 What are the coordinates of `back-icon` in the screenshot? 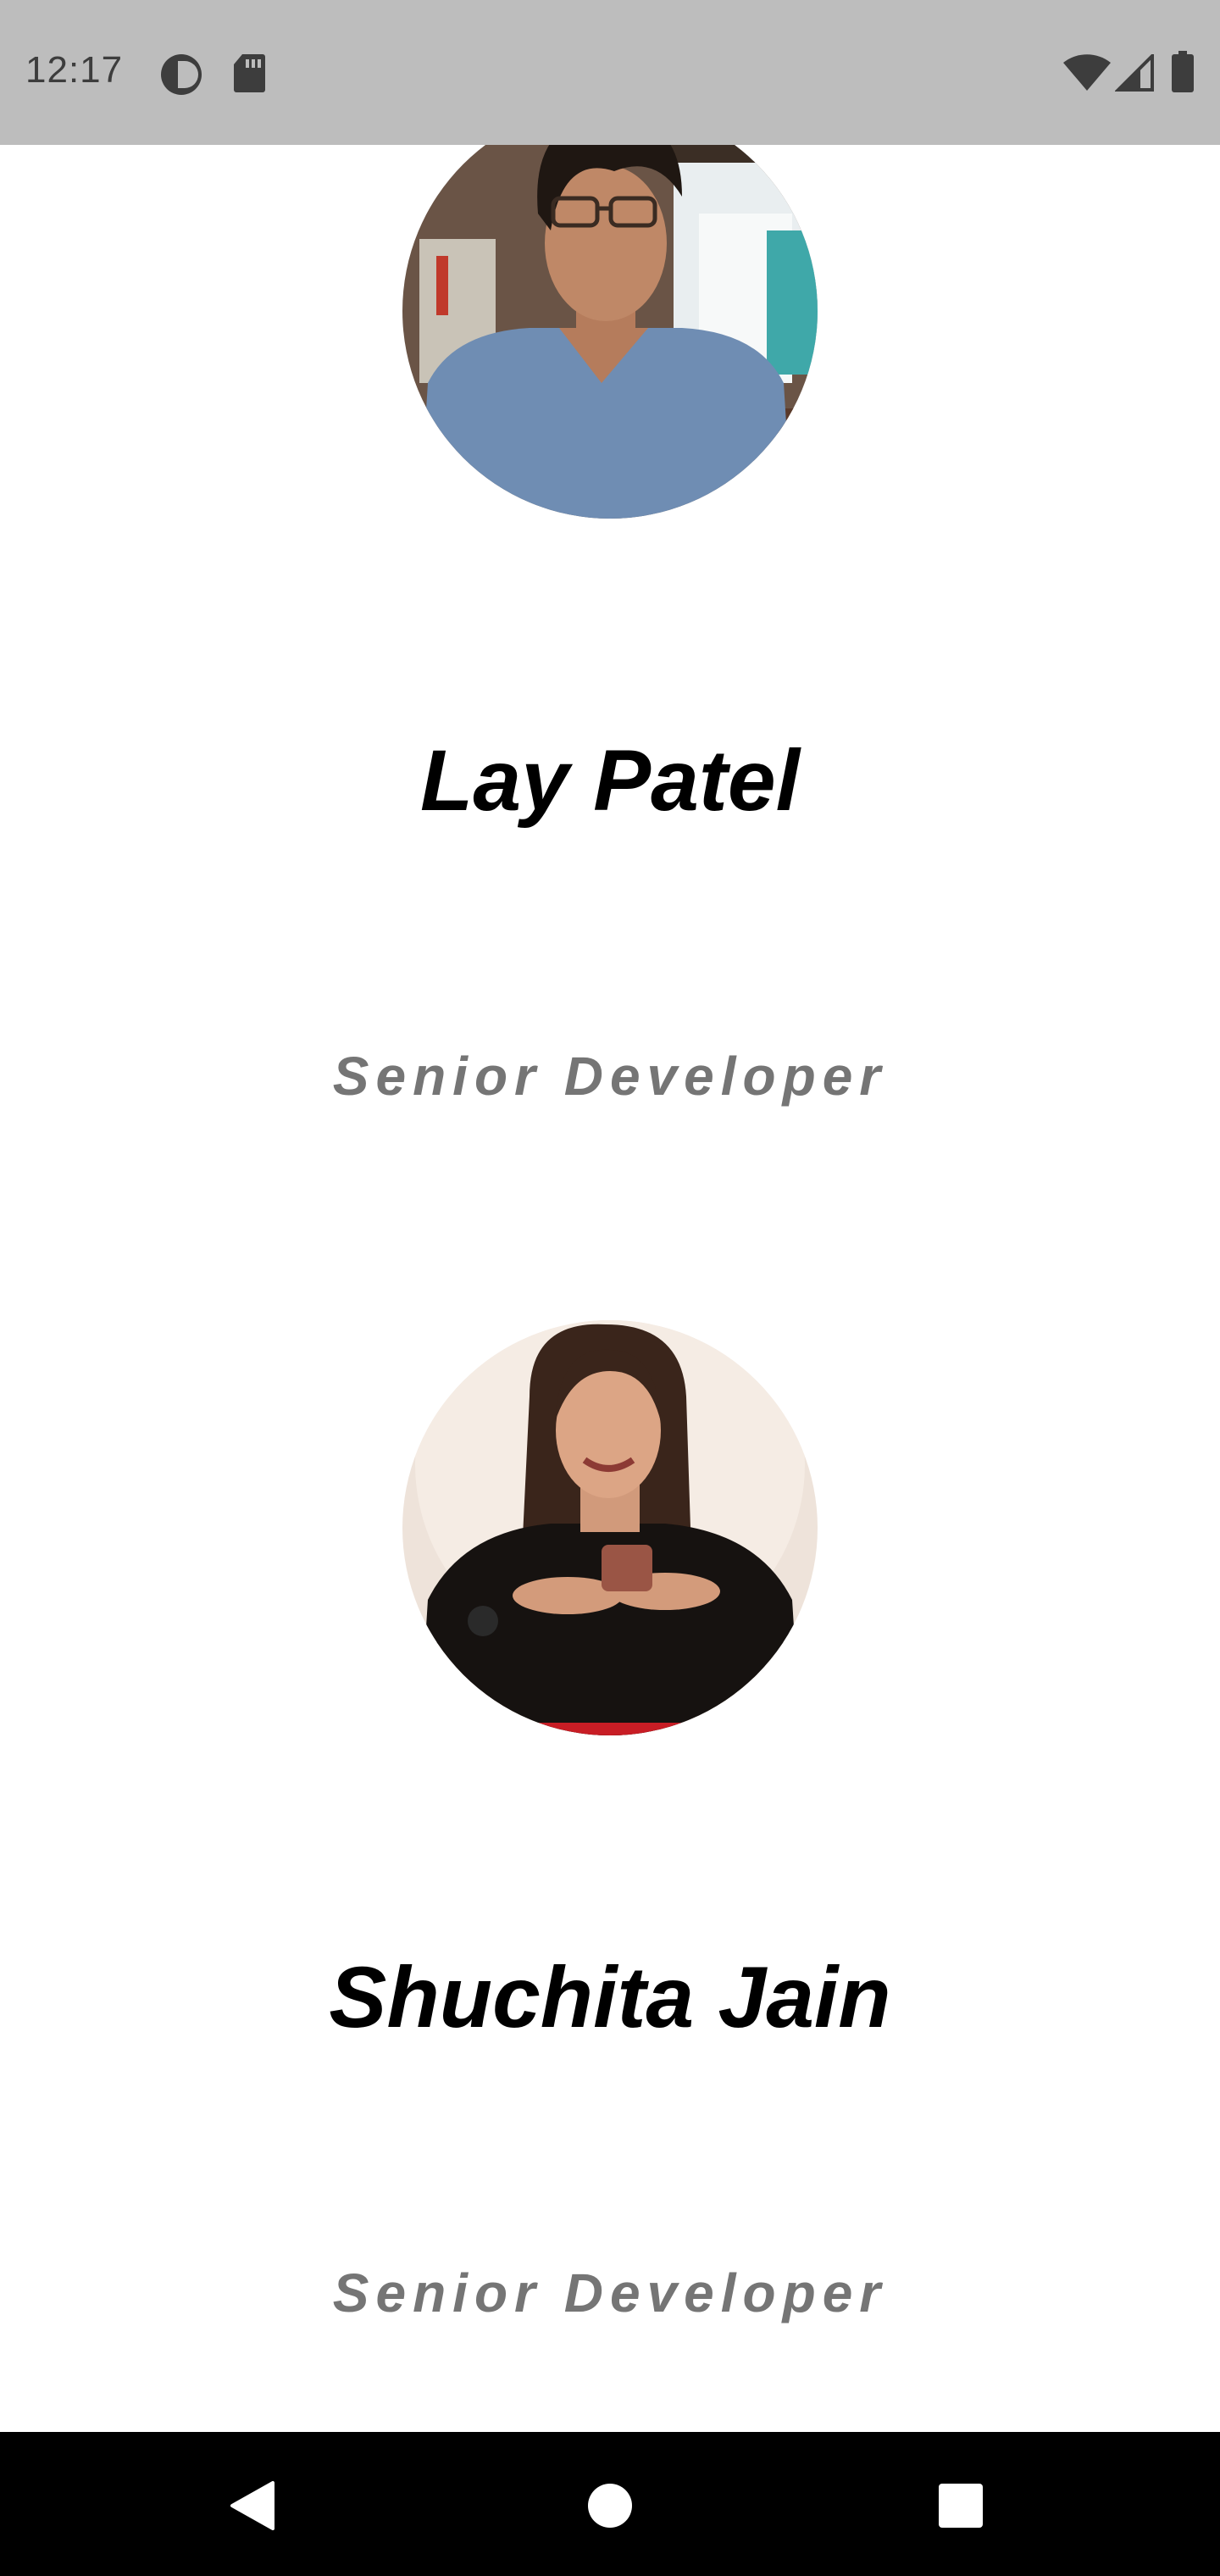 It's located at (251, 2505).